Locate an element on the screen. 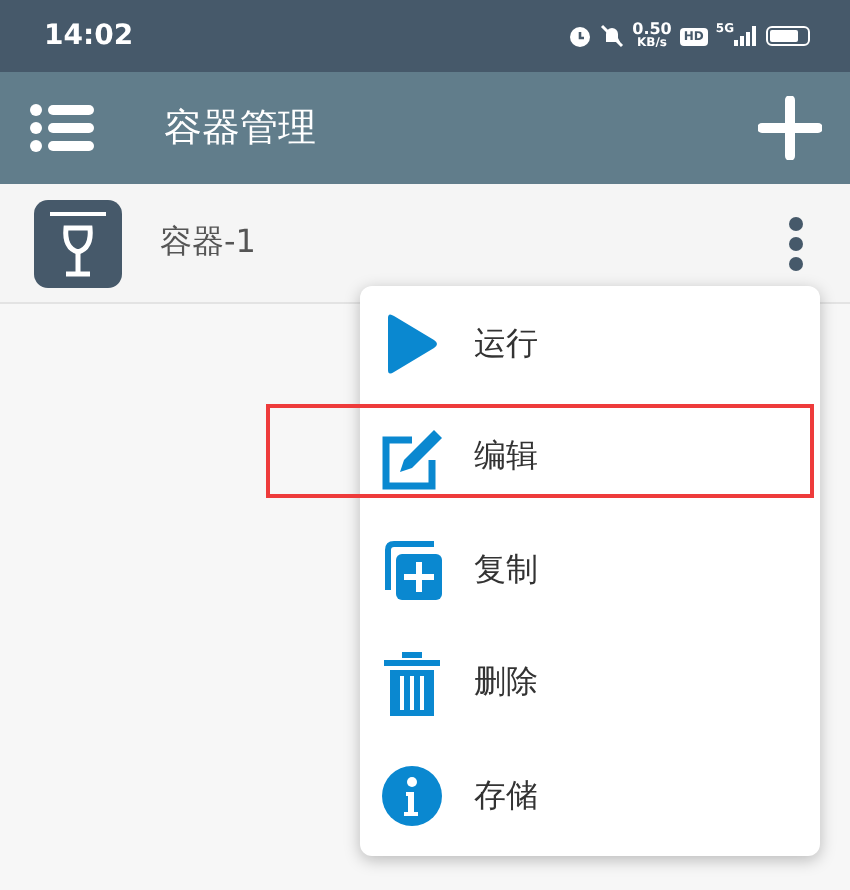  container-name: 容器-1 is located at coordinates (209, 243).